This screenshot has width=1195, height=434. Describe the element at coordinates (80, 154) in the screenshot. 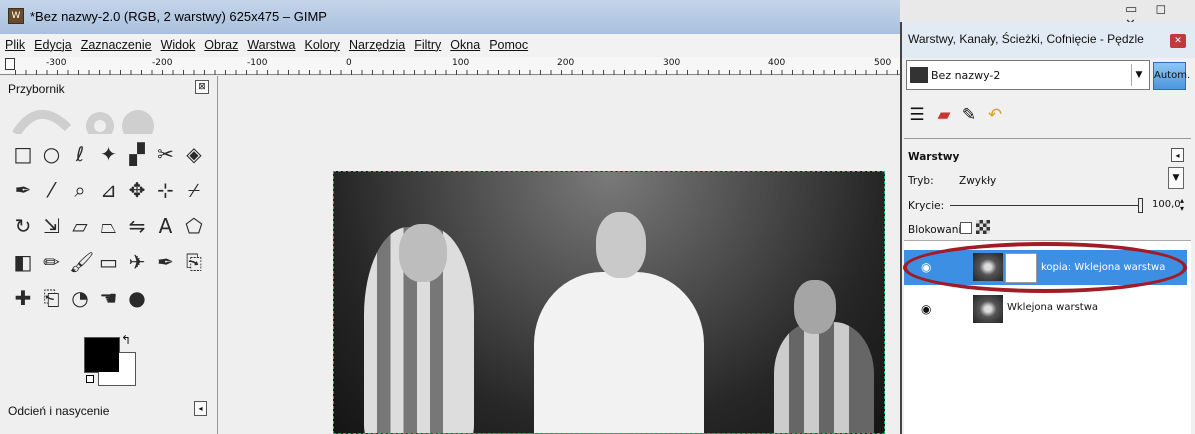

I see `free-select-tool-icon: ℓ` at that location.